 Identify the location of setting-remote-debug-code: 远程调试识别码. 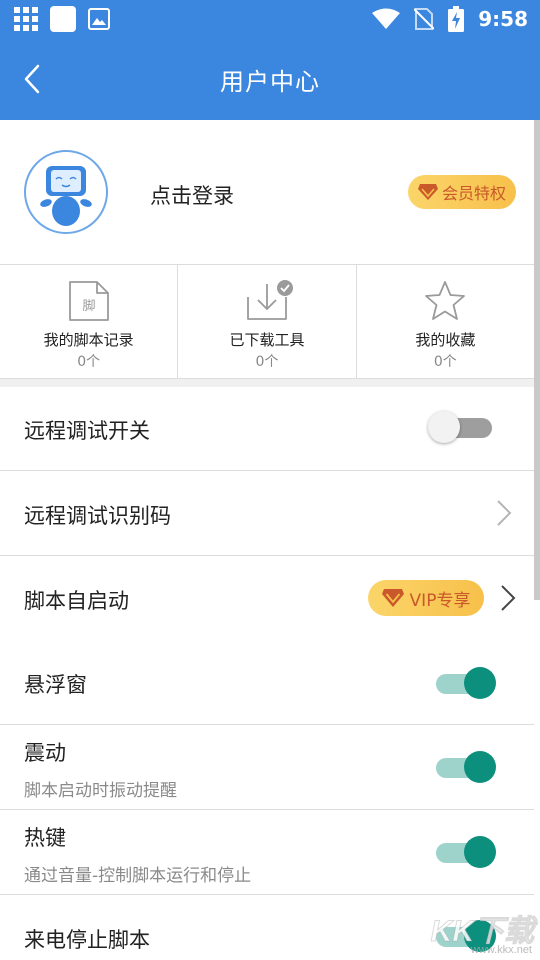
(267, 513).